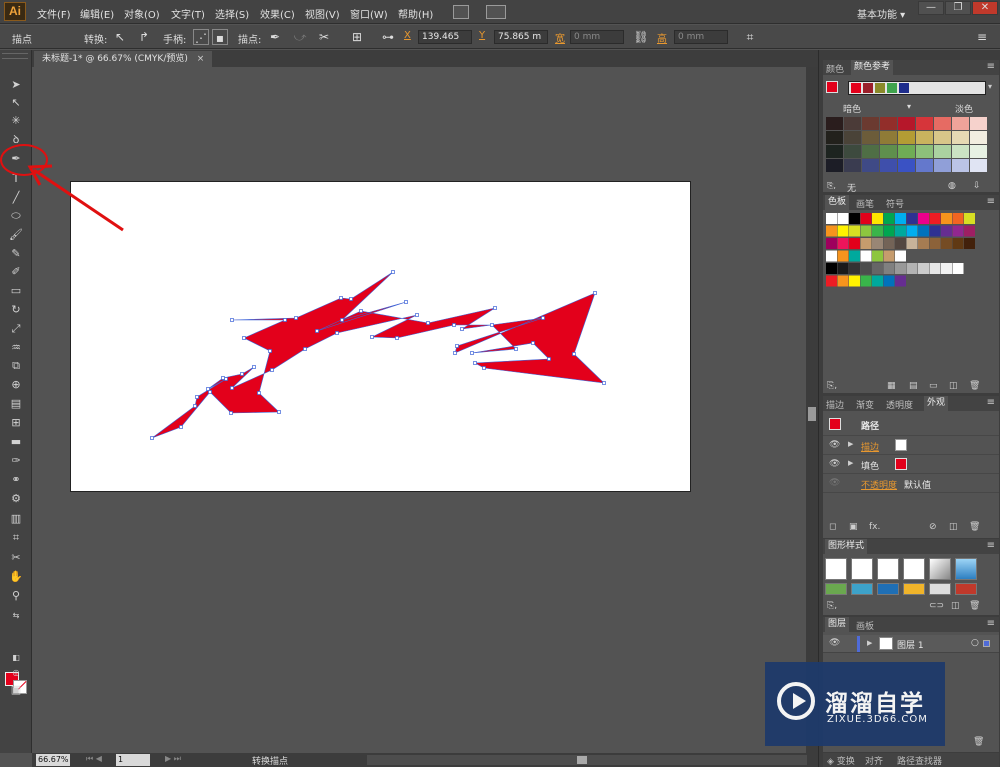 The image size is (1000, 767). Describe the element at coordinates (445, 37) in the screenshot. I see `x-field: 139.465` at that location.